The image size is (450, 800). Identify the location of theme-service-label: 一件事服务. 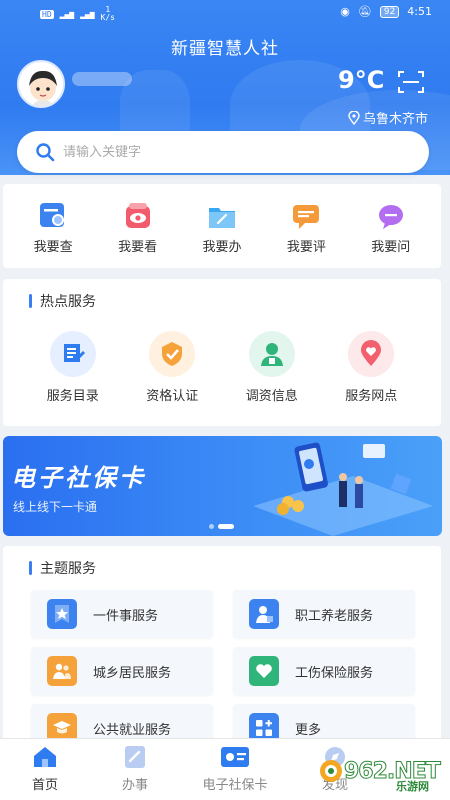
(126, 616).